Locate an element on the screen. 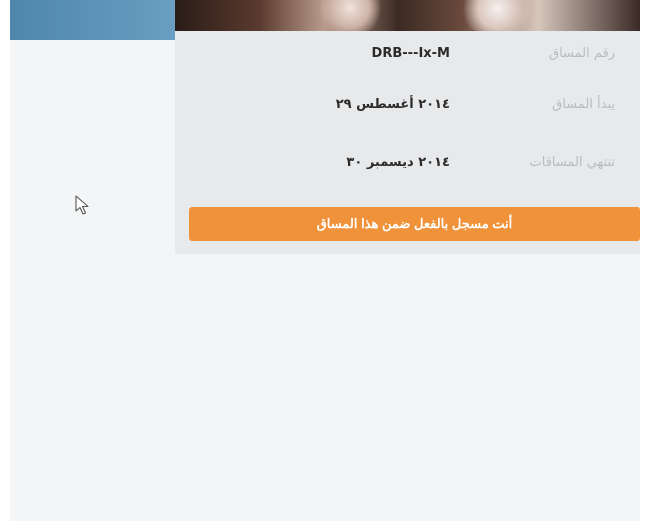 Image resolution: width=650 pixels, height=521 pixels. already-registered-button: أنت مسجل بالفعل ضمن هذا المساق is located at coordinates (414, 224).